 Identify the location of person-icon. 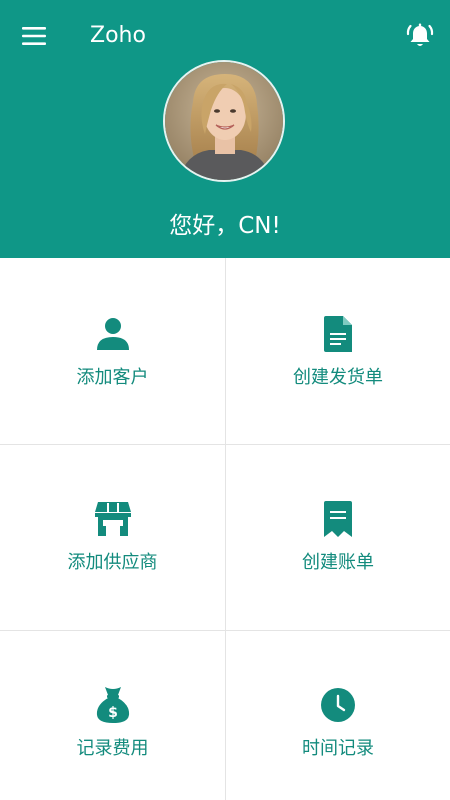
(112, 334).